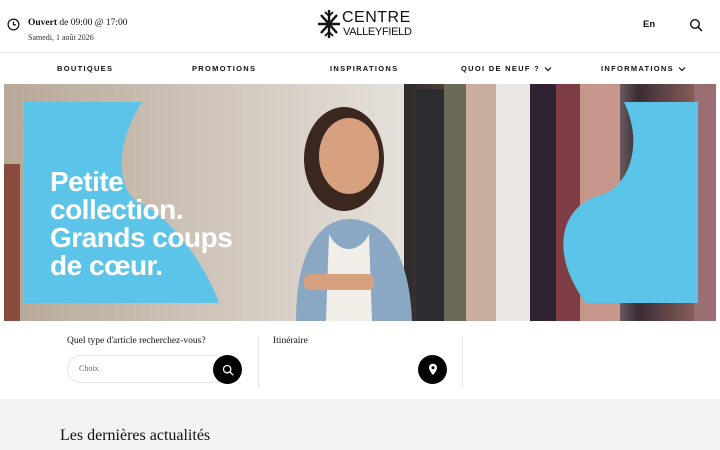 This screenshot has height=450, width=720. Describe the element at coordinates (649, 24) in the screenshot. I see `language-toggle: En` at that location.